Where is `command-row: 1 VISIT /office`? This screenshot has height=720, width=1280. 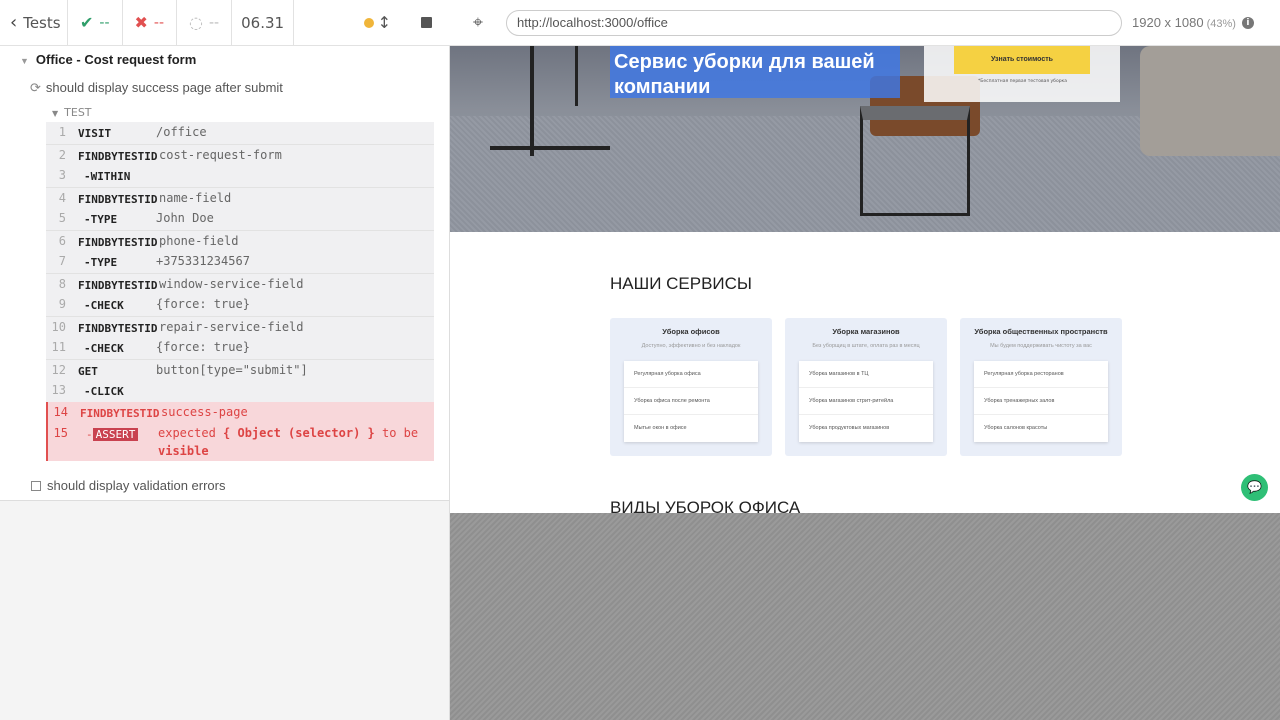
command-row: 1 VISIT /office is located at coordinates (240, 133).